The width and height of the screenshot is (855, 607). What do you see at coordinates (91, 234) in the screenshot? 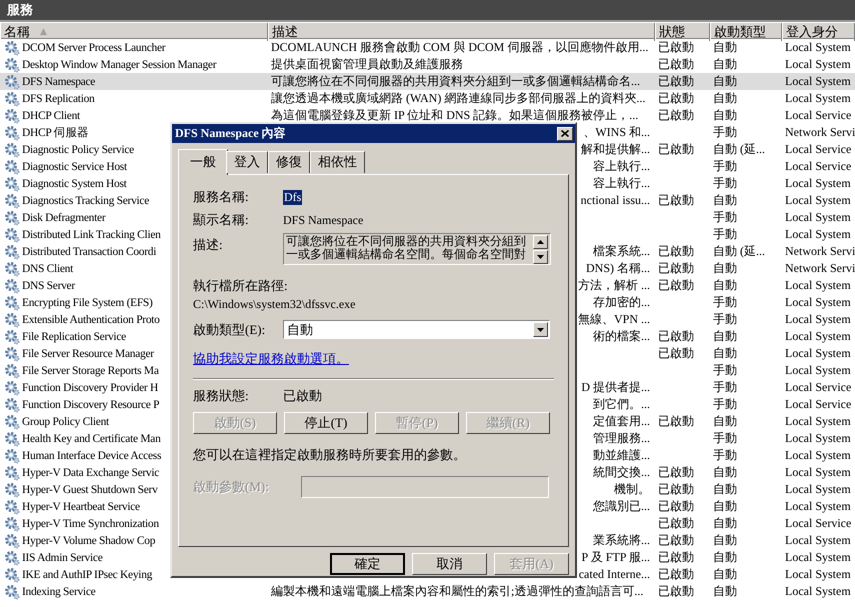
I see `service-name: Distributed Link Tracking Clien` at bounding box center [91, 234].